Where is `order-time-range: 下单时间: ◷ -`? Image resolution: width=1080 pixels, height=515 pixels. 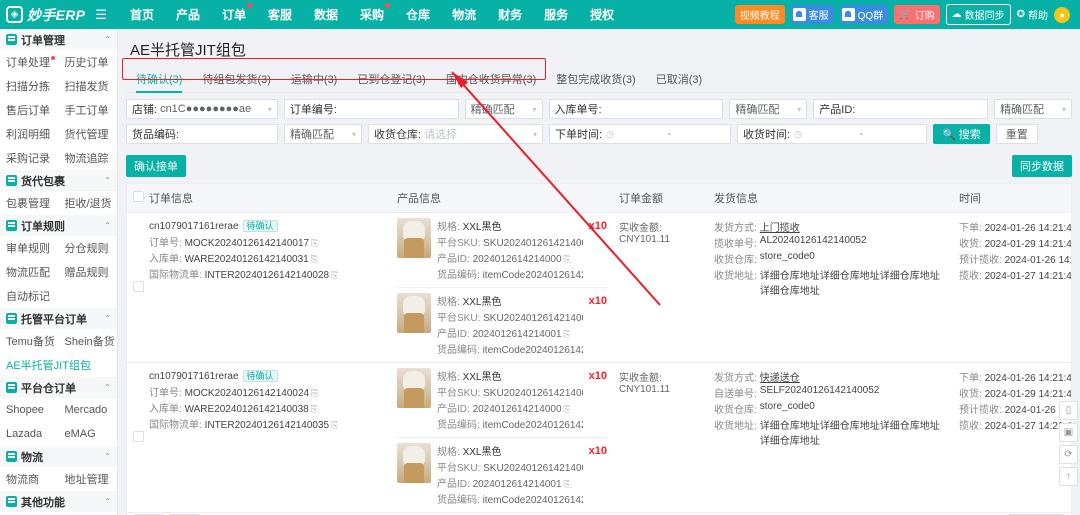 order-time-range: 下单时间: ◷ - is located at coordinates (640, 134).